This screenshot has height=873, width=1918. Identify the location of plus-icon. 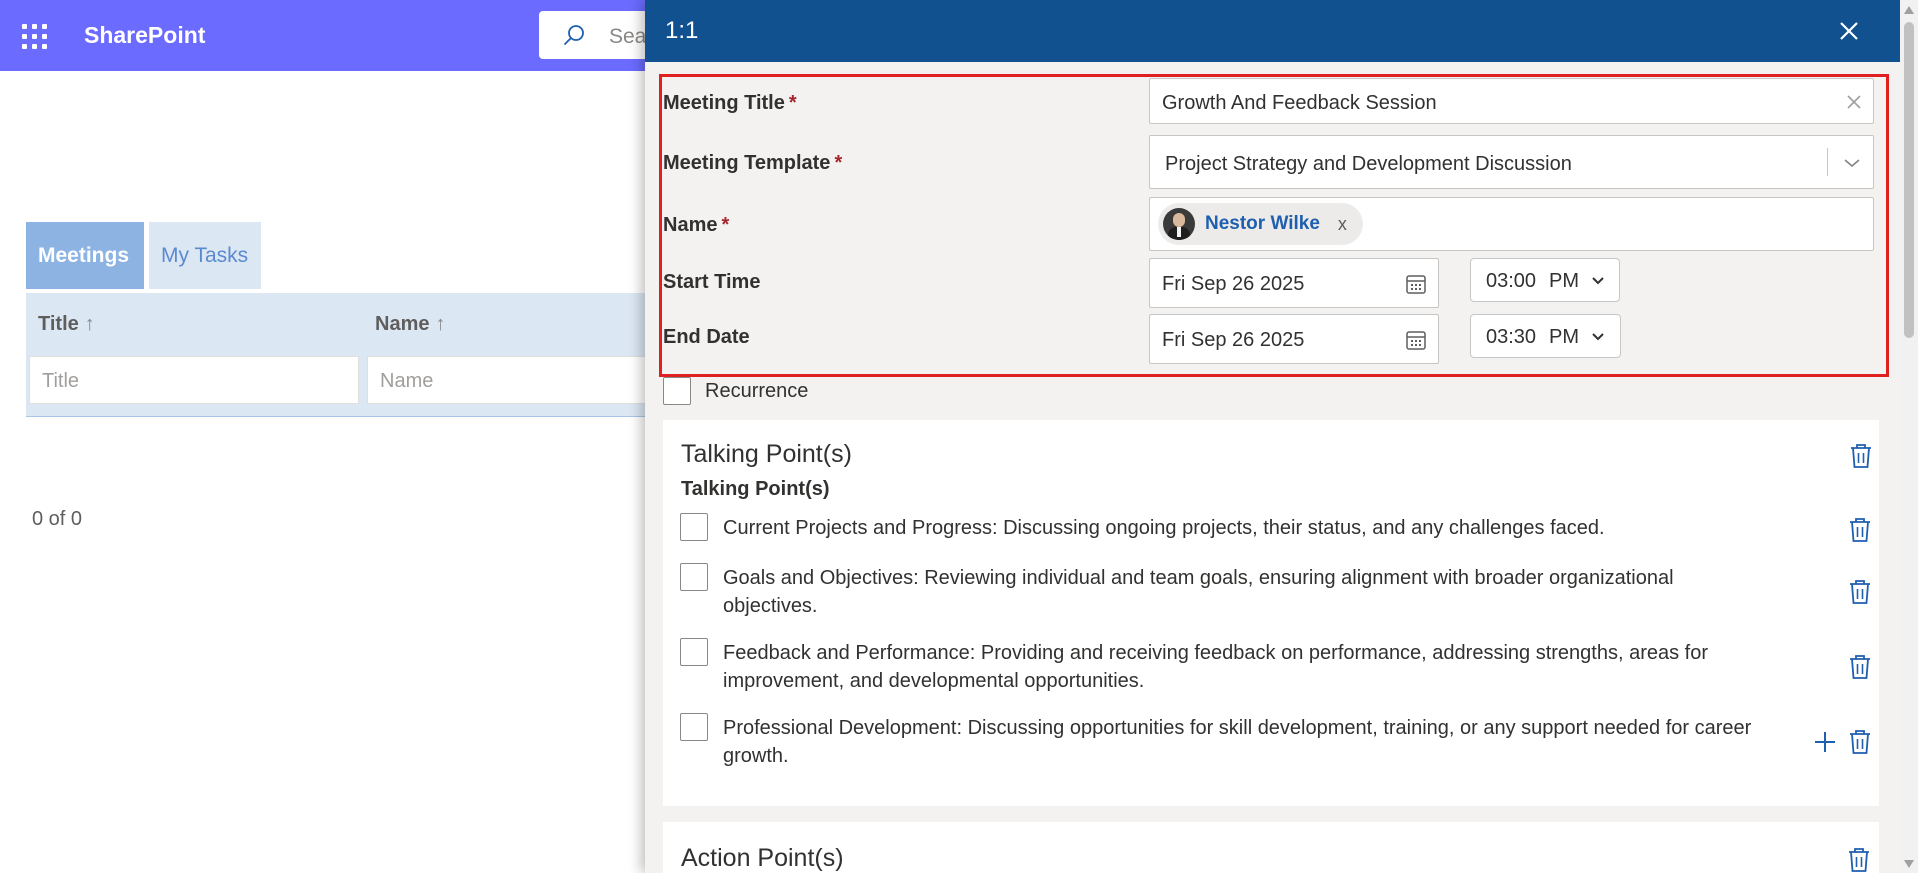
(1825, 742).